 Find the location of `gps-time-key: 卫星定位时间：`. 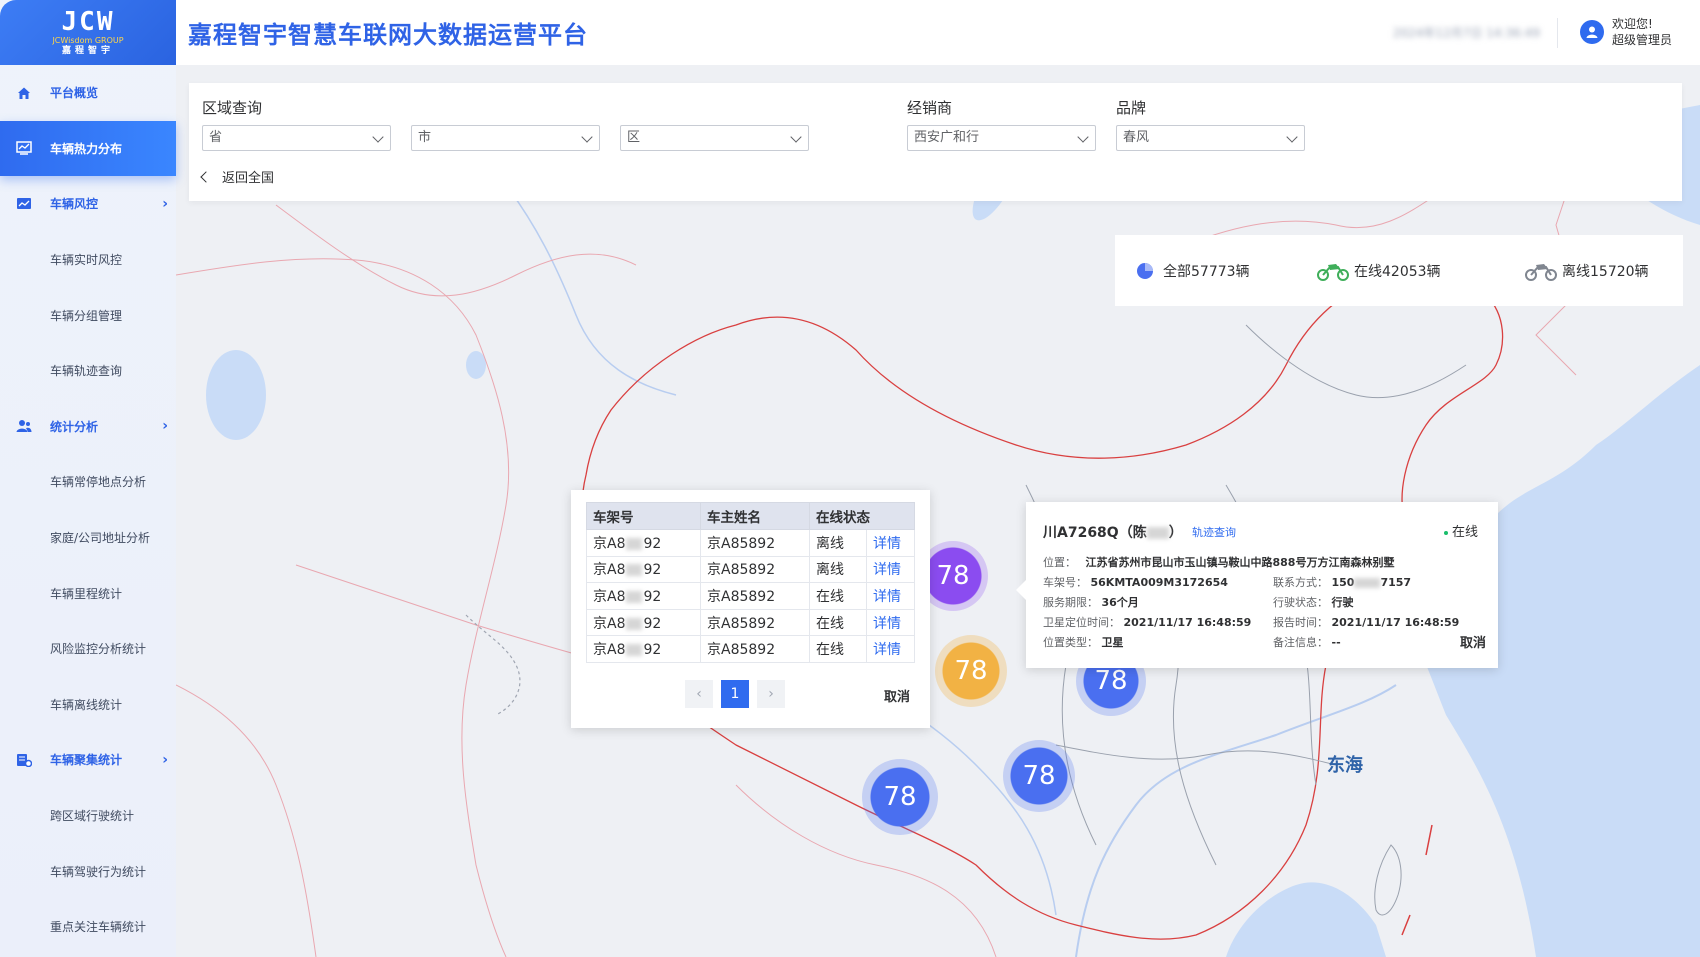

gps-time-key: 卫星定位时间： is located at coordinates (1081, 622).